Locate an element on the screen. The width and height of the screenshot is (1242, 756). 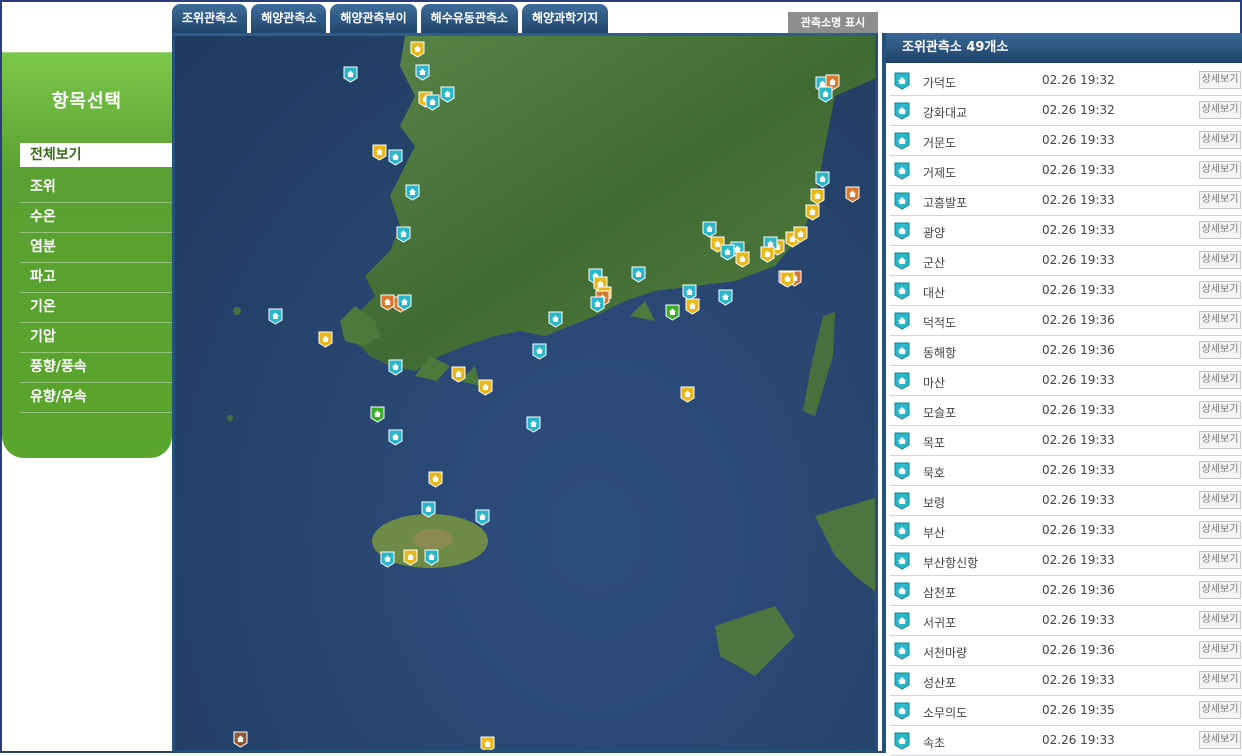
station-row: 덕적도 02.26 19:36 상세보기 is located at coordinates (1066, 321).